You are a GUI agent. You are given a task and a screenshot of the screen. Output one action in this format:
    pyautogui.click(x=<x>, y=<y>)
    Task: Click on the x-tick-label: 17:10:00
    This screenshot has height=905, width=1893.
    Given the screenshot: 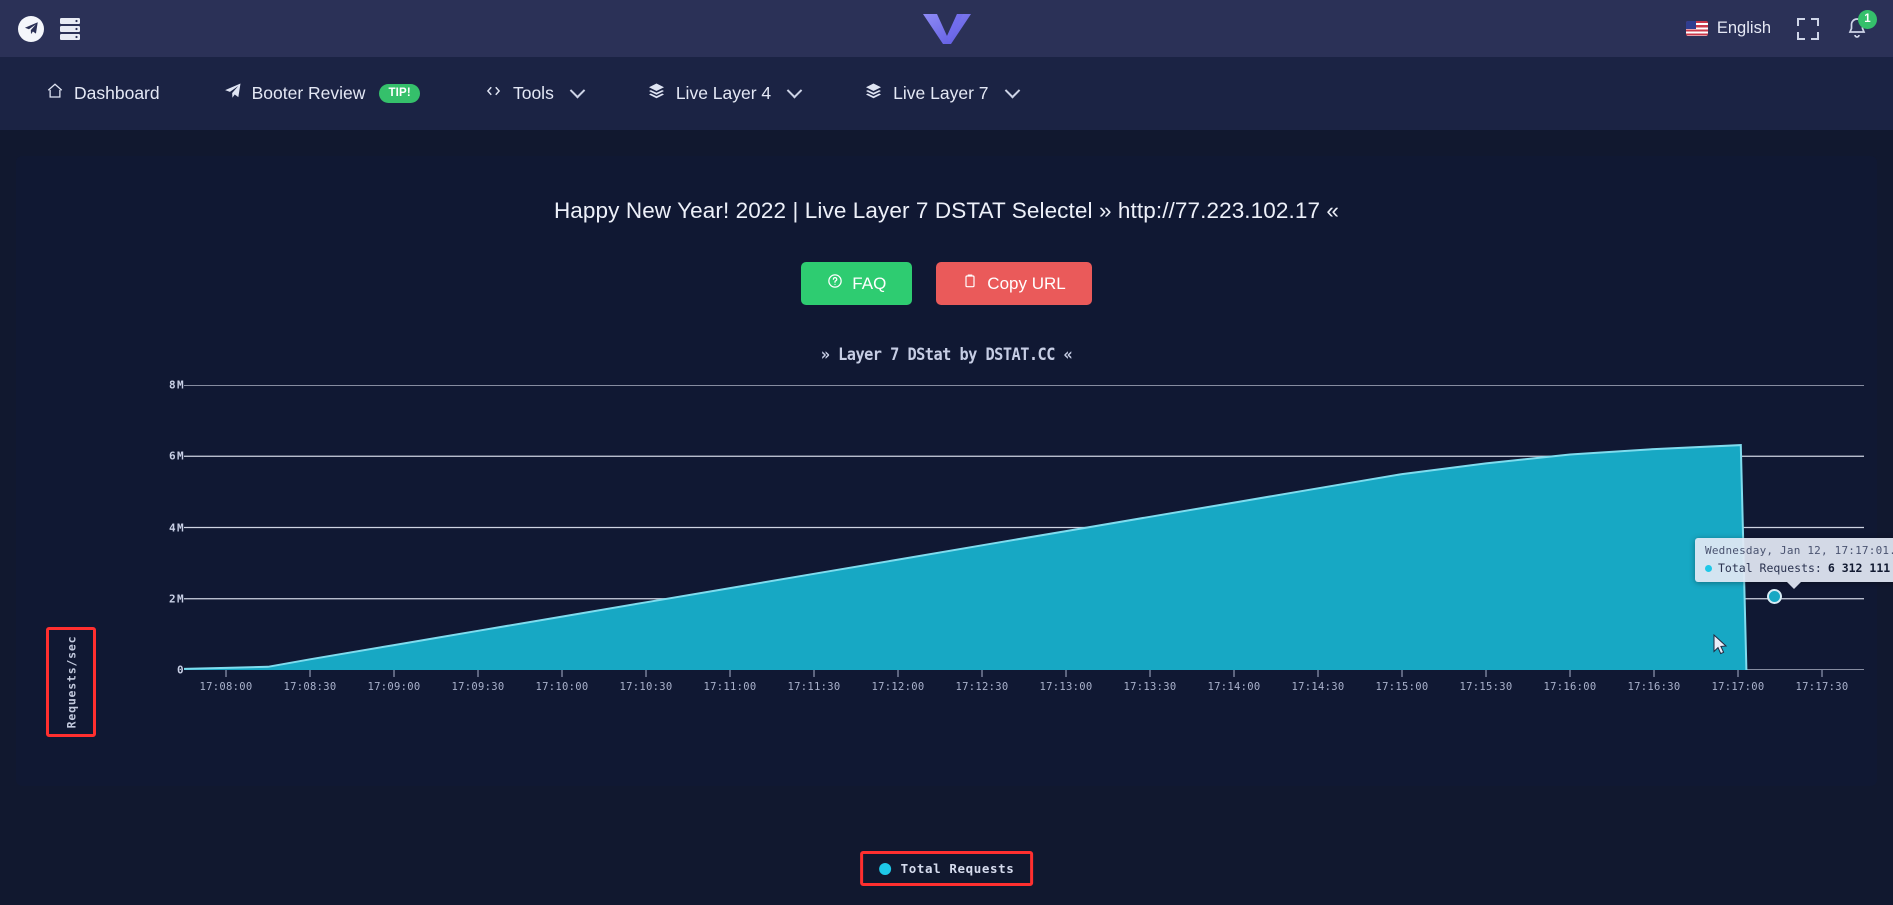 What is the action you would take?
    pyautogui.click(x=562, y=681)
    